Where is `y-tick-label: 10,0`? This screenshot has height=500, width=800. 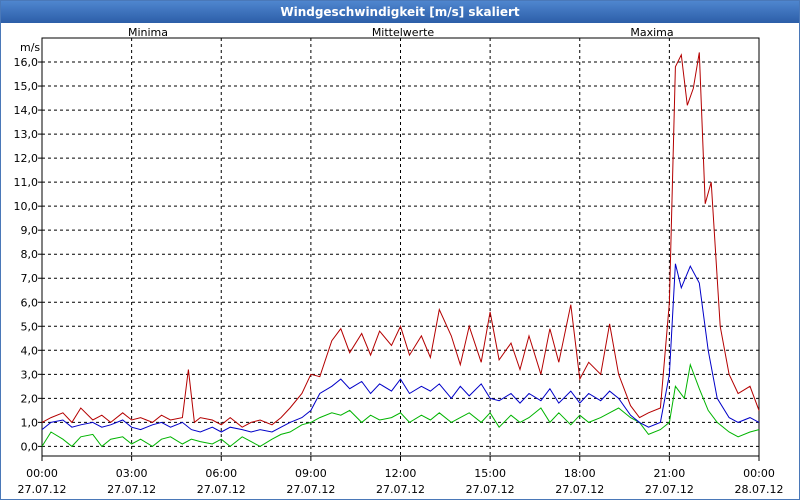
y-tick-label: 10,0 is located at coordinates (26, 206).